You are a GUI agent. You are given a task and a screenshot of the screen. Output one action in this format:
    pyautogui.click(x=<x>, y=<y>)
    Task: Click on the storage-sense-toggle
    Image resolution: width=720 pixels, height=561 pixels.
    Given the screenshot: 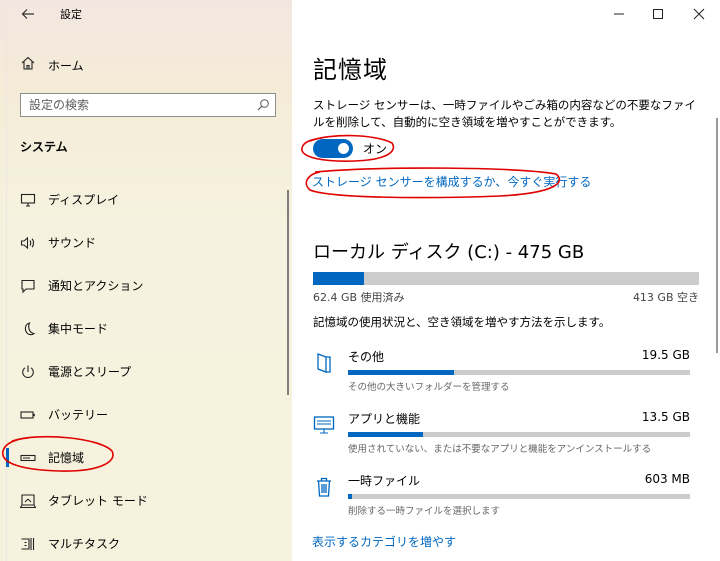 What is the action you would take?
    pyautogui.click(x=333, y=148)
    